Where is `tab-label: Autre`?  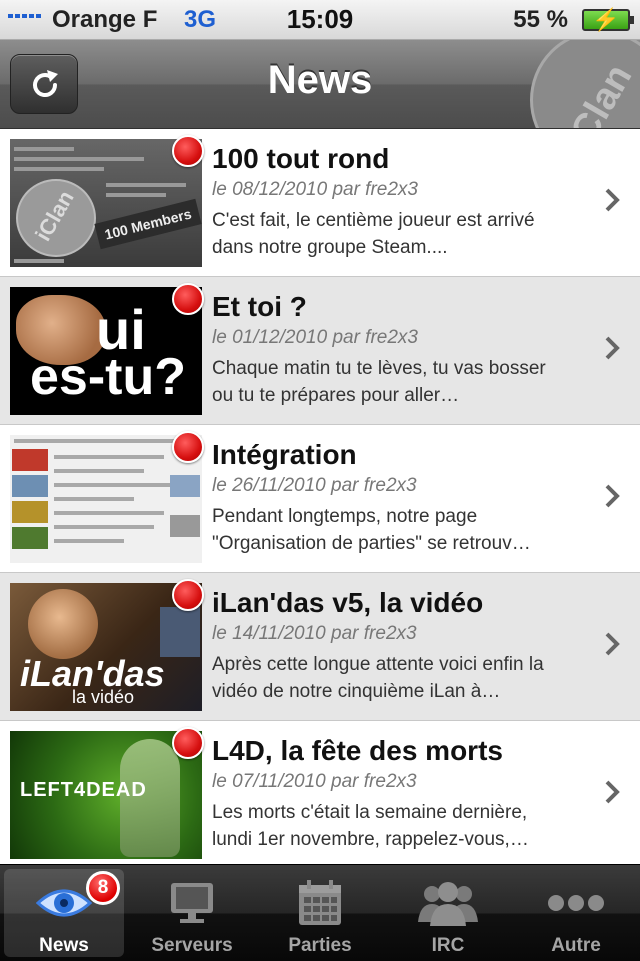 tab-label: Autre is located at coordinates (576, 945).